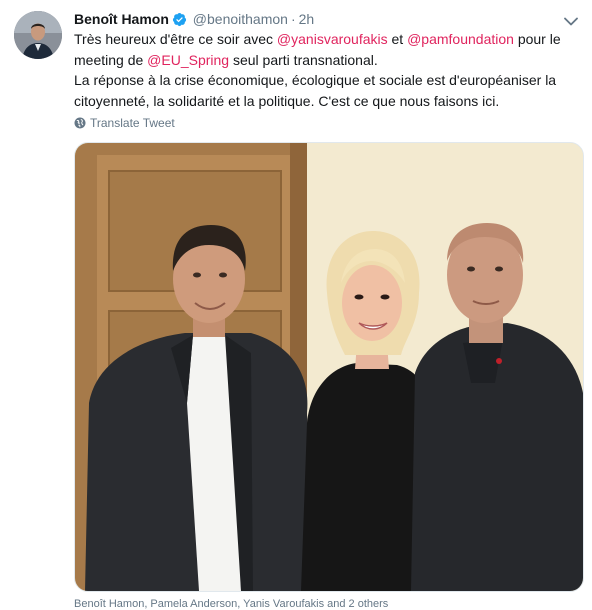 Image resolution: width=592 pixels, height=610 pixels. What do you see at coordinates (397, 39) in the screenshot?
I see `tweet-text-part: et` at bounding box center [397, 39].